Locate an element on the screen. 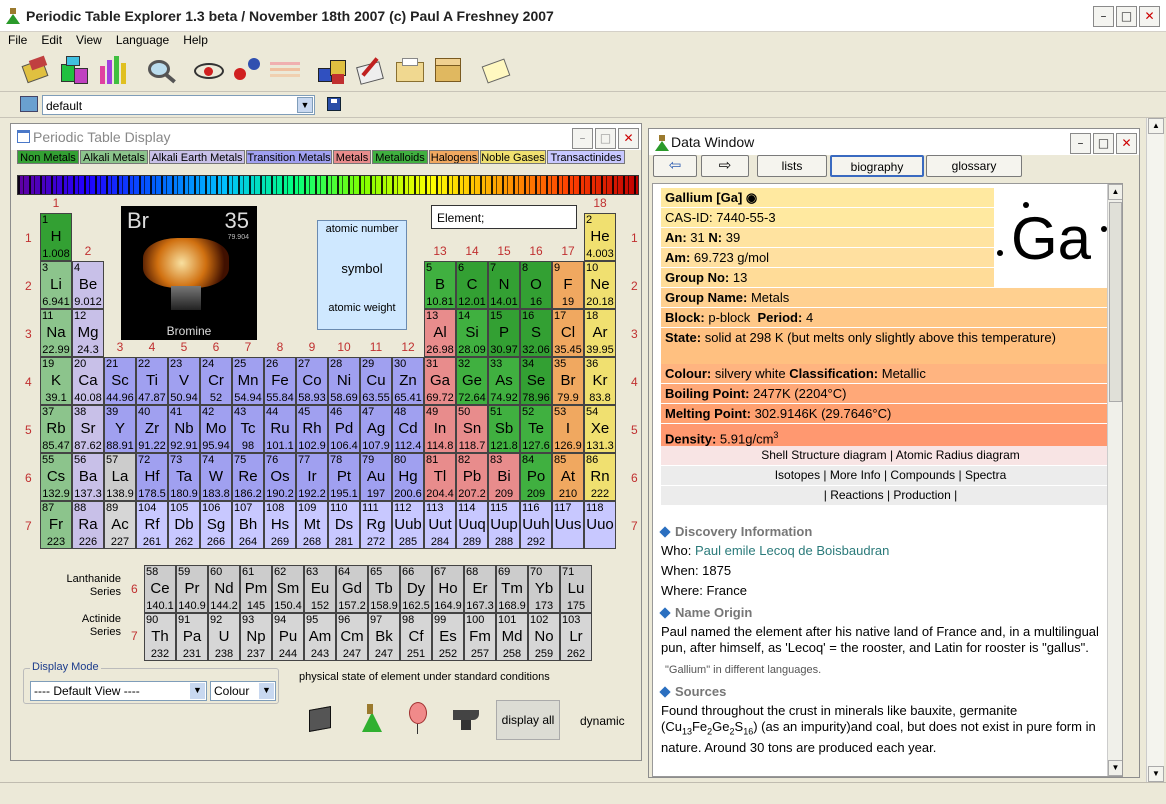  molecule-icon is located at coordinates (247, 71).